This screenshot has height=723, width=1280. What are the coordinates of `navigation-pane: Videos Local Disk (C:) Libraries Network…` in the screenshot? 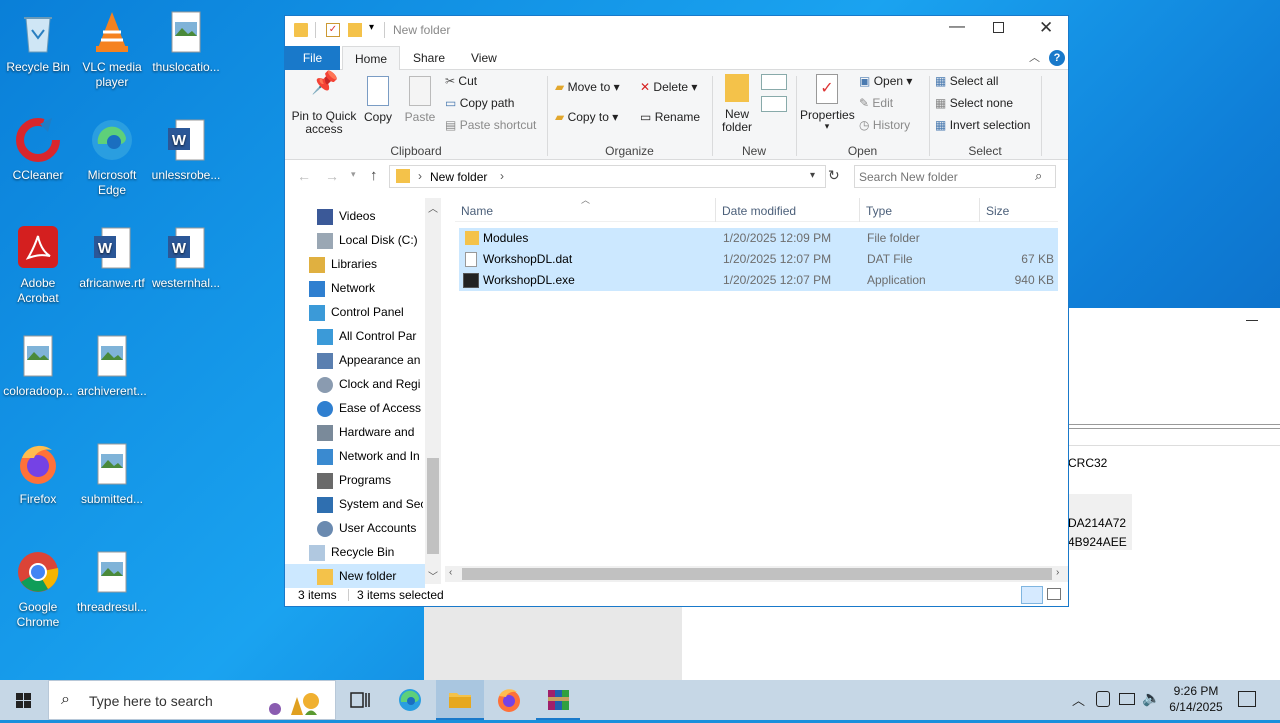 It's located at (363, 396).